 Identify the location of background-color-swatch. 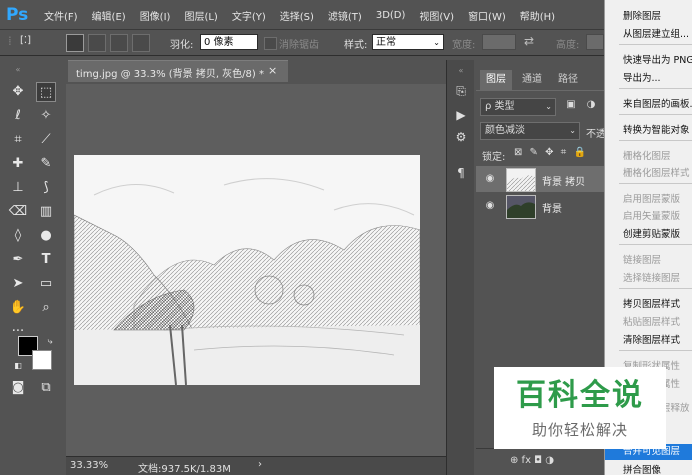
(42, 360).